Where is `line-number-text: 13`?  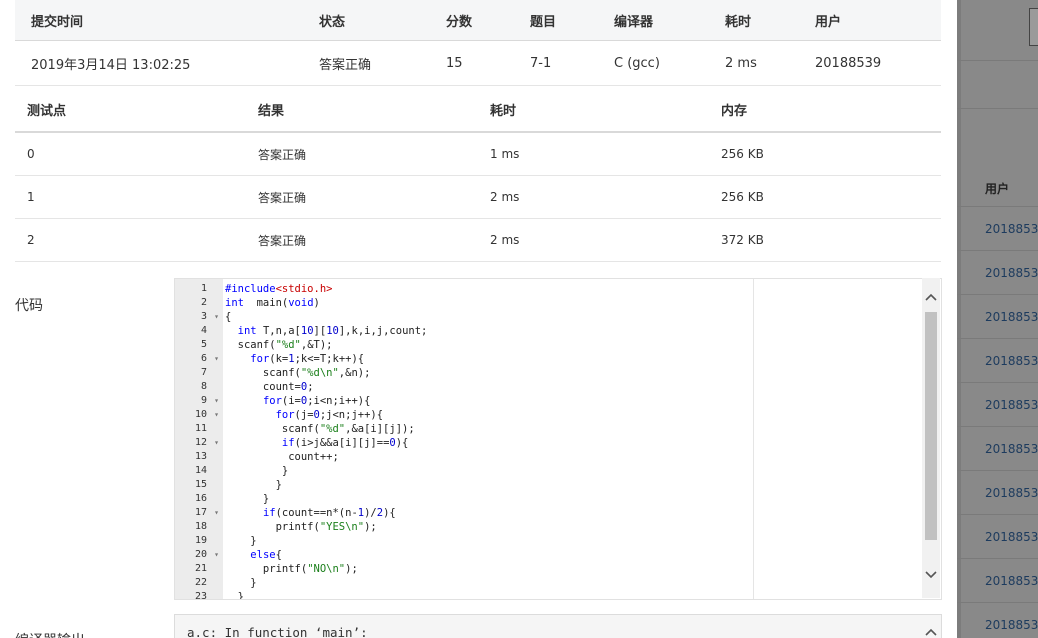
line-number-text: 13 is located at coordinates (200, 456).